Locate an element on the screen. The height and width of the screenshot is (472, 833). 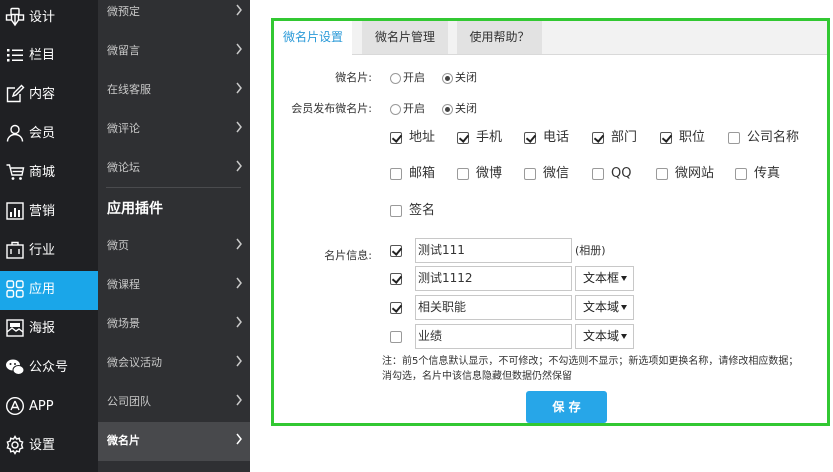
chart-icon is located at coordinates (15, 211).